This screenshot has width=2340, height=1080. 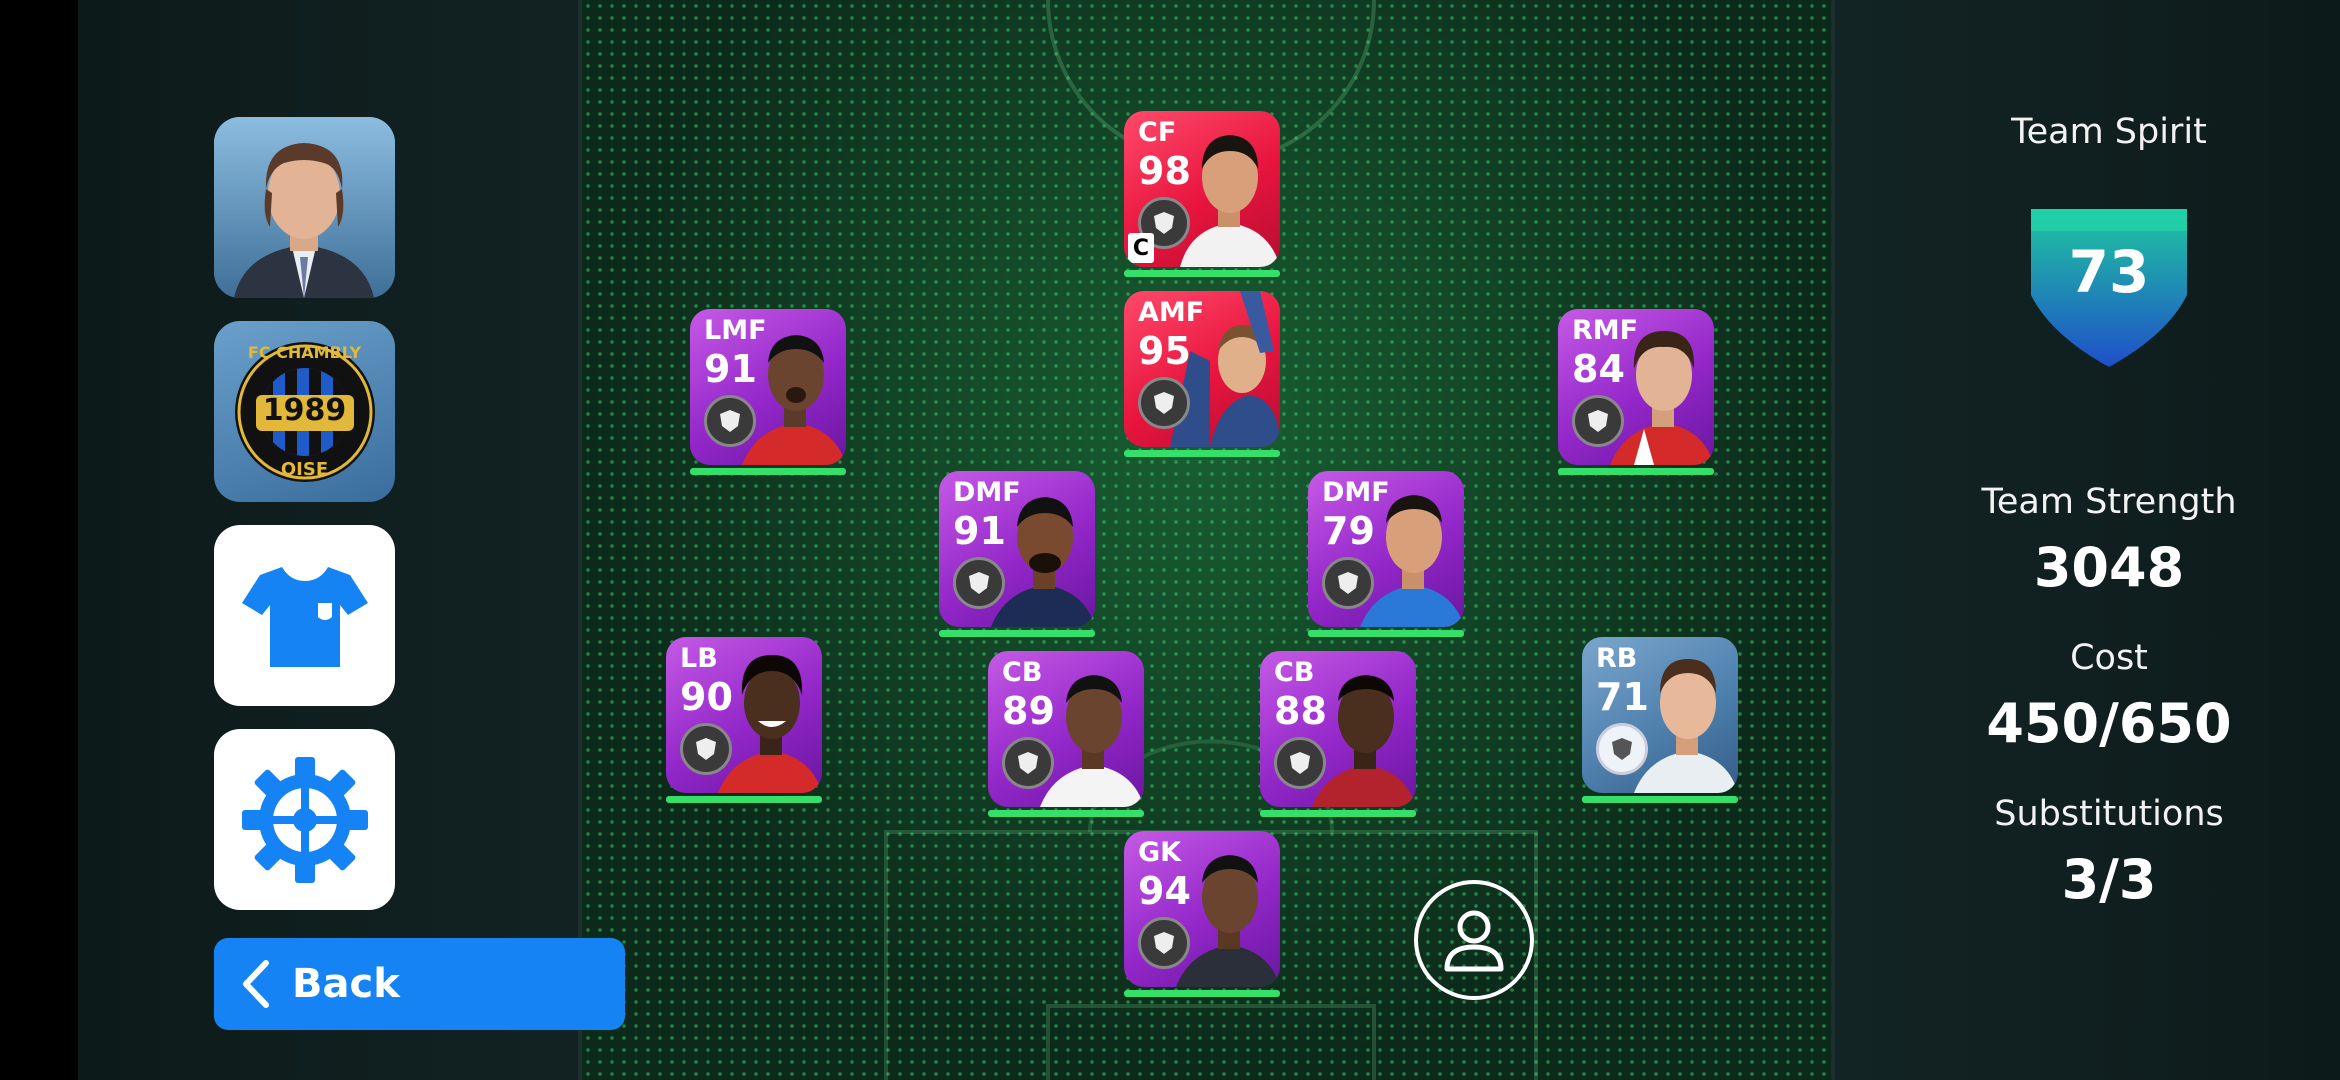 I want to click on player-card-lb: LB 90, so click(x=744, y=715).